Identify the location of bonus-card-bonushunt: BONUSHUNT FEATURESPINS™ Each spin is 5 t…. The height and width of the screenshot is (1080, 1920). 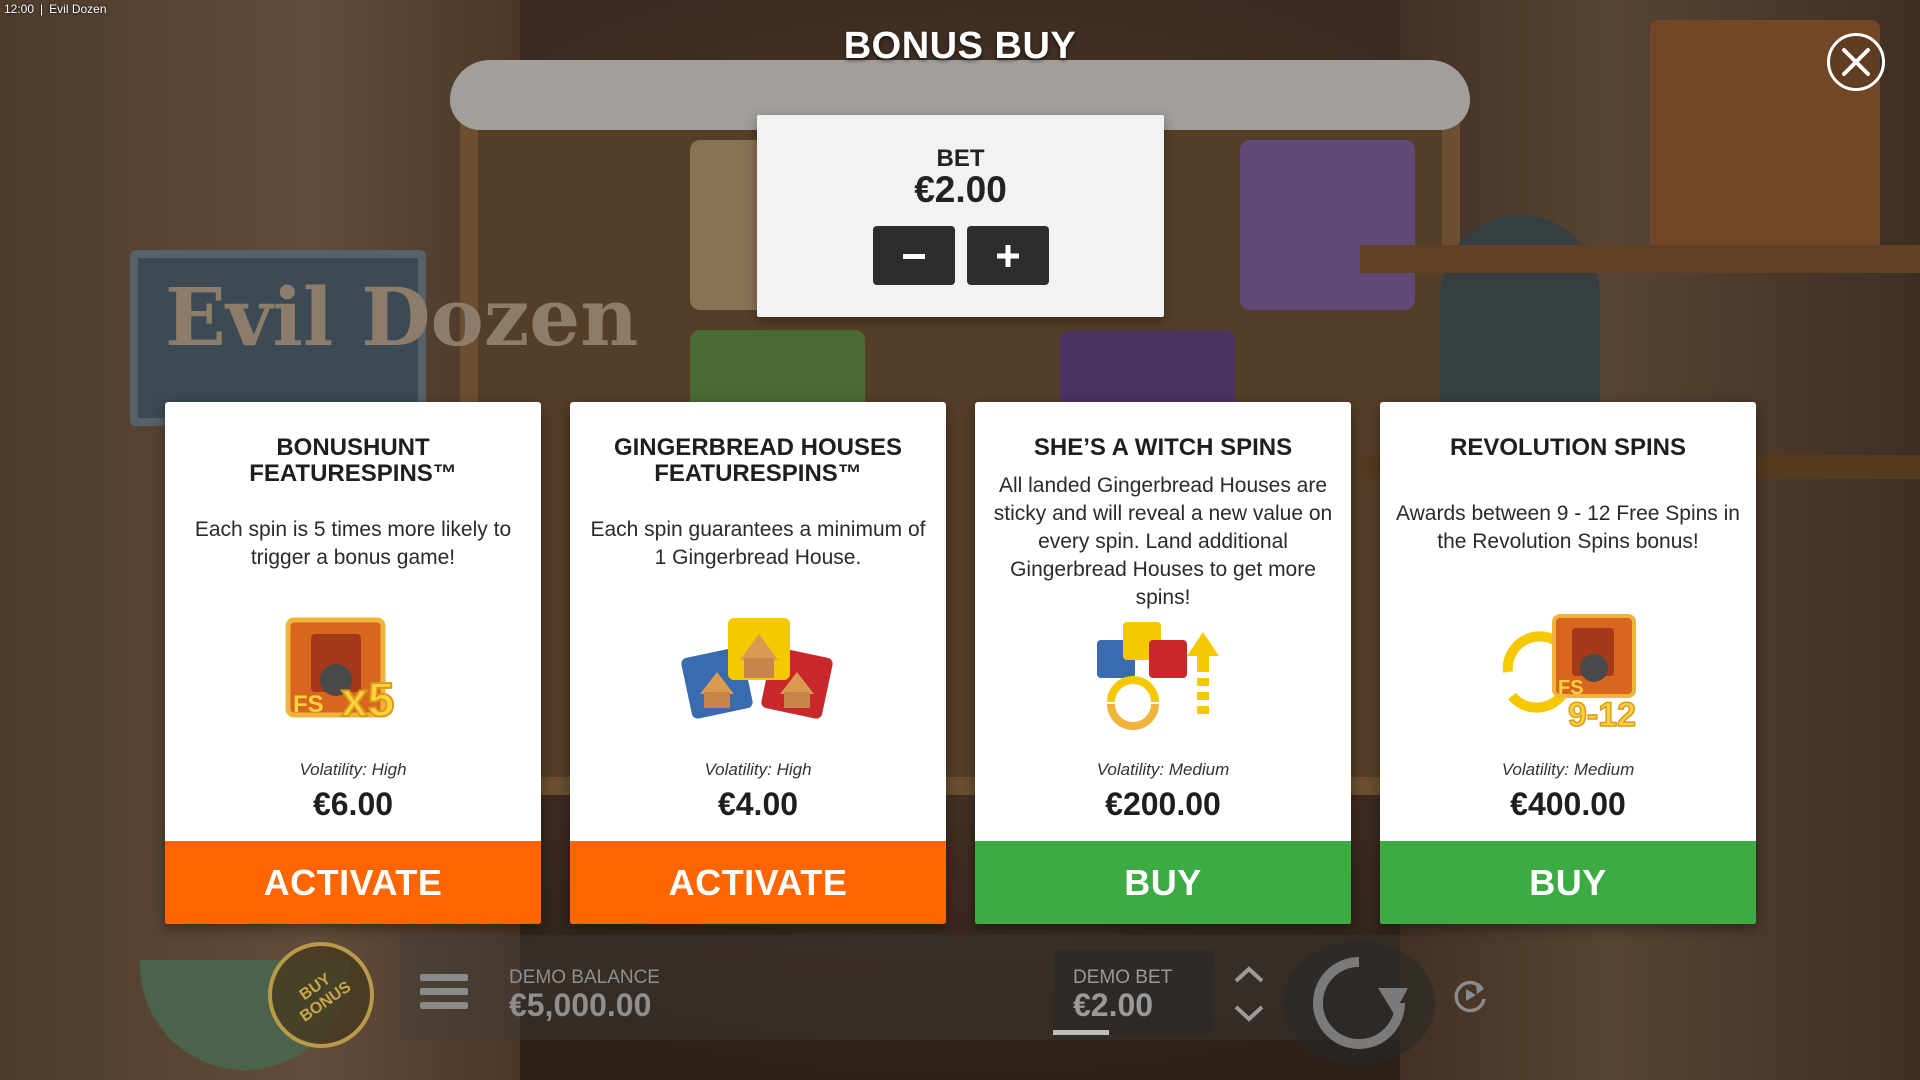
(353, 663).